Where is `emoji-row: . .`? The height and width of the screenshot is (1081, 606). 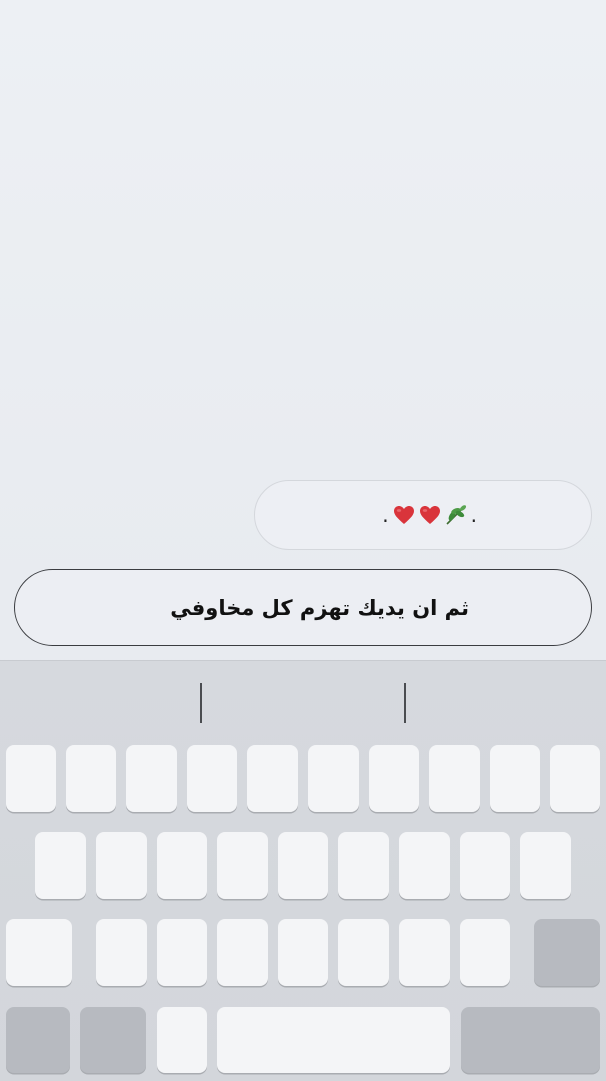
emoji-row: . . is located at coordinates (429, 515).